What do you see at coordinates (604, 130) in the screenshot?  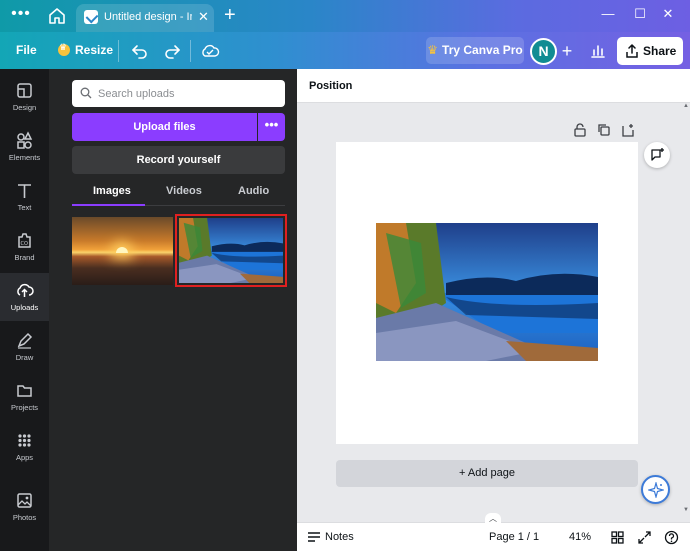 I see `duplicate-page-icon` at bounding box center [604, 130].